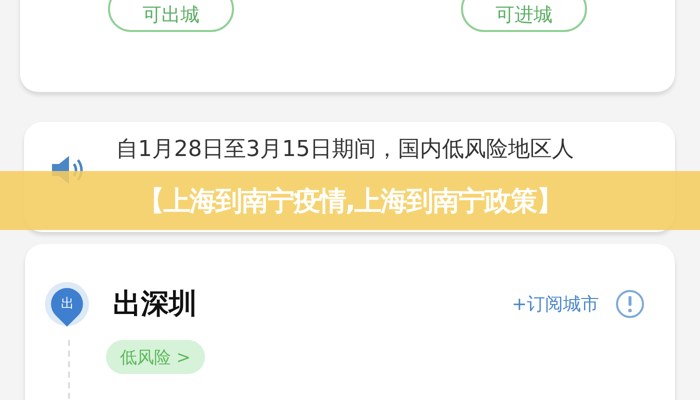  Describe the element at coordinates (345, 150) in the screenshot. I see `notice-text: 自1月28日至3月15日期间，国内低风险地区人` at that location.